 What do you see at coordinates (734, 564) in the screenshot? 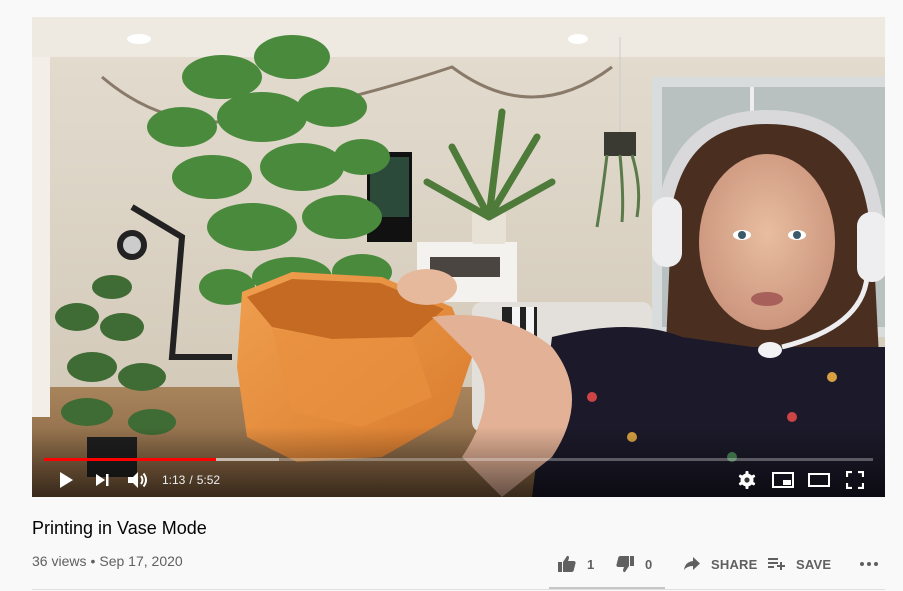
I see `share-label: SHARE` at bounding box center [734, 564].